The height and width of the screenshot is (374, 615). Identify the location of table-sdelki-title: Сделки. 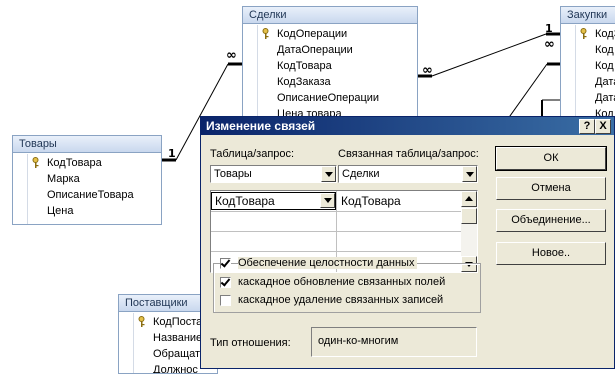
(330, 15).